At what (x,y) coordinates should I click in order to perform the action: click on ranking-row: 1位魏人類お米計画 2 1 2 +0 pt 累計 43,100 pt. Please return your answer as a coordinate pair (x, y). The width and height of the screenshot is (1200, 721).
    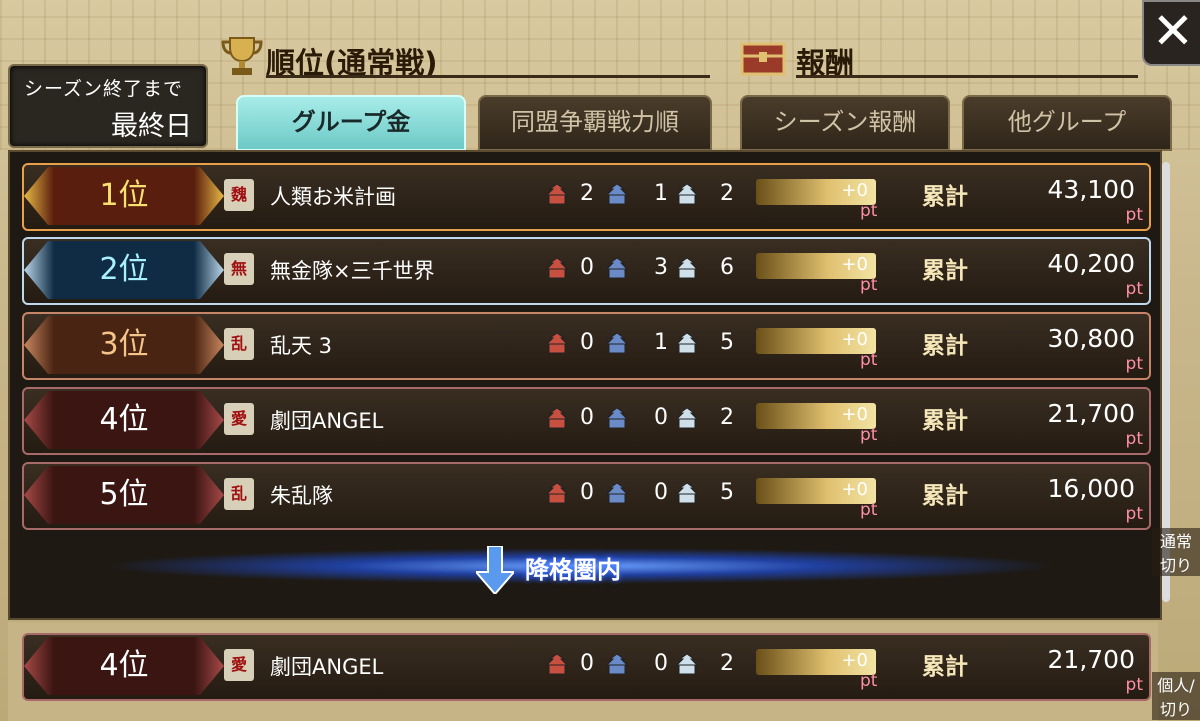
    Looking at the image, I should click on (586, 197).